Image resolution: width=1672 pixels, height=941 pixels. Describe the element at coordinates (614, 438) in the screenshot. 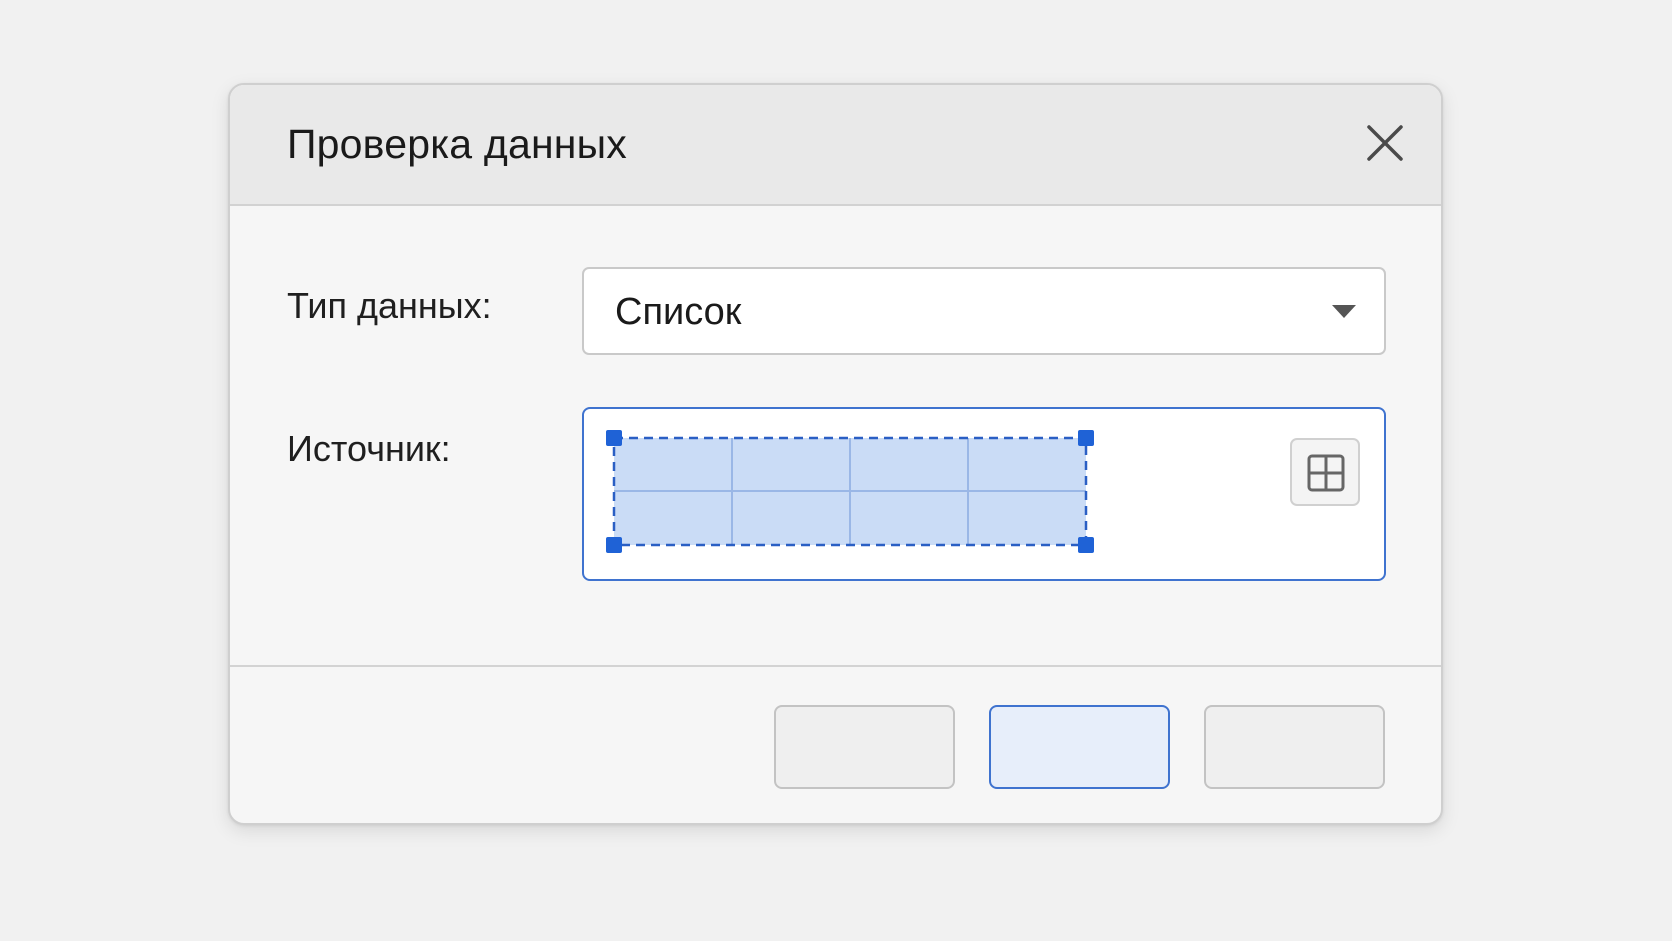

I see `selection-handle-top-left` at that location.